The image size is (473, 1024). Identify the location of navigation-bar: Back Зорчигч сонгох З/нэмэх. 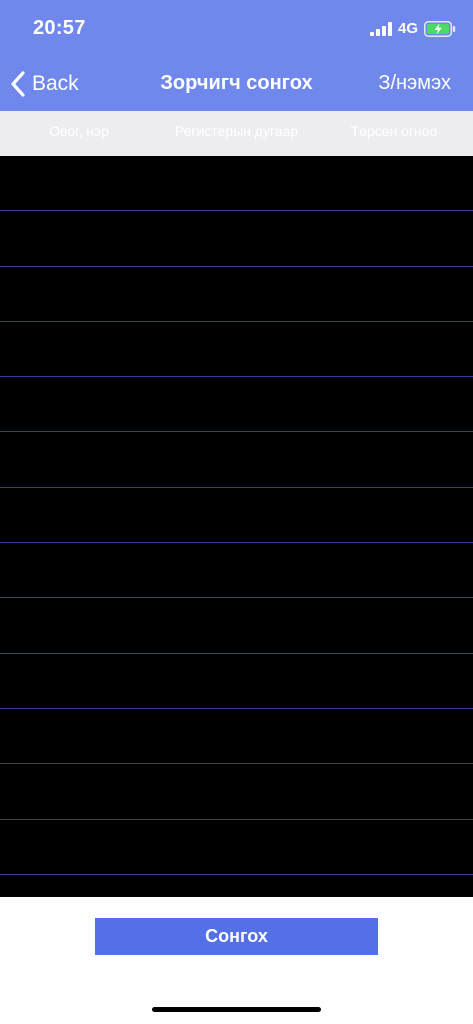
(236, 84).